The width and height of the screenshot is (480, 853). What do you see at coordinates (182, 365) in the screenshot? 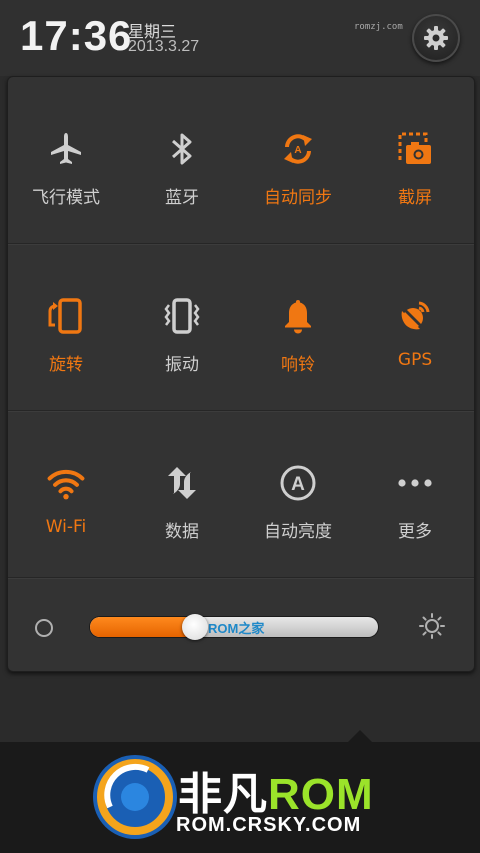
I see `toggle-label: 振动` at bounding box center [182, 365].